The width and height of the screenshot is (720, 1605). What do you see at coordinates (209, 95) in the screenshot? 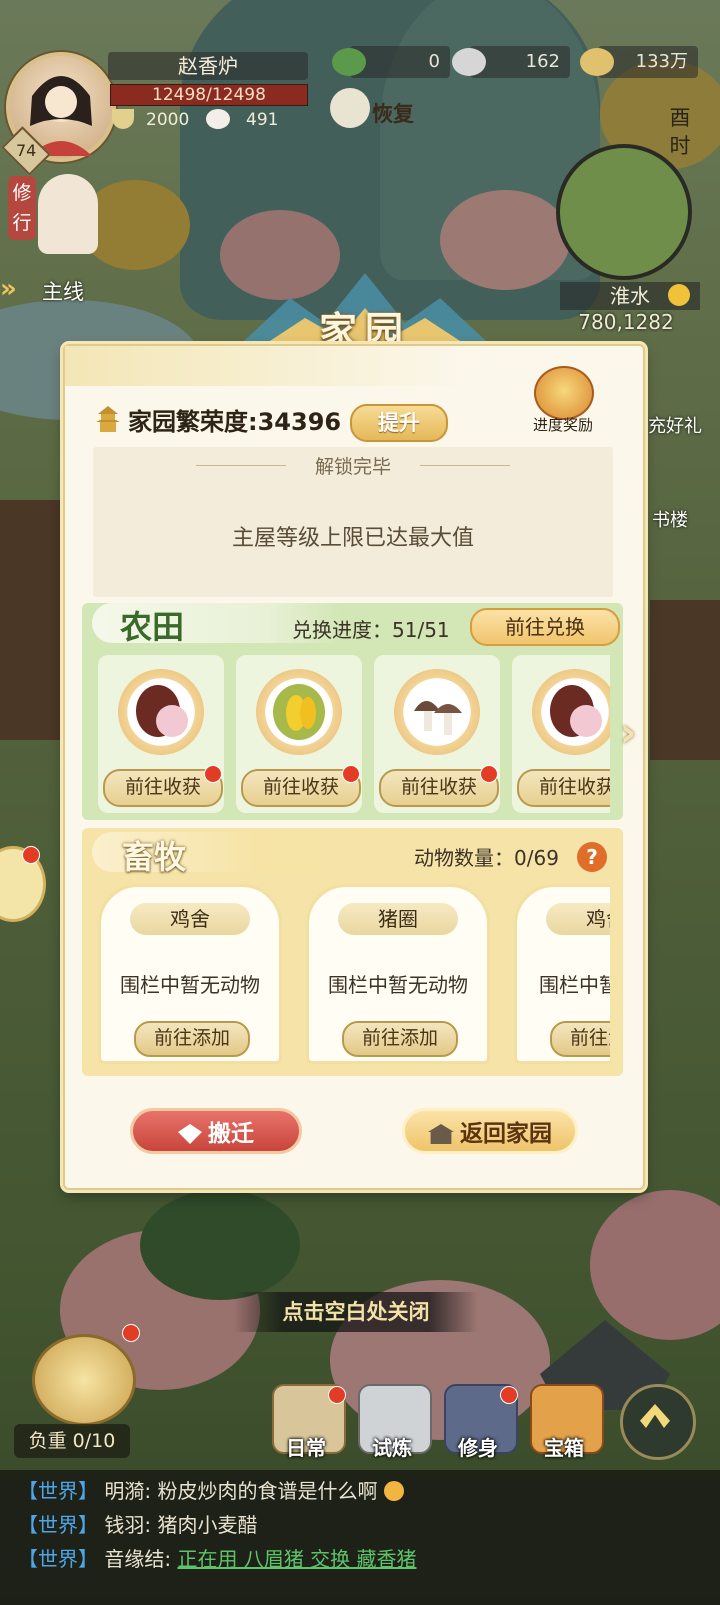
I see `player-hp-bar: 12498/12498` at bounding box center [209, 95].